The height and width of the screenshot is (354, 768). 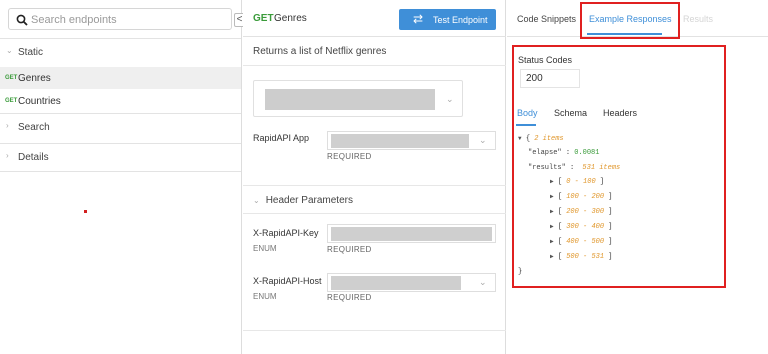 I want to click on sidebar-group-label: Details, so click(x=33, y=157).